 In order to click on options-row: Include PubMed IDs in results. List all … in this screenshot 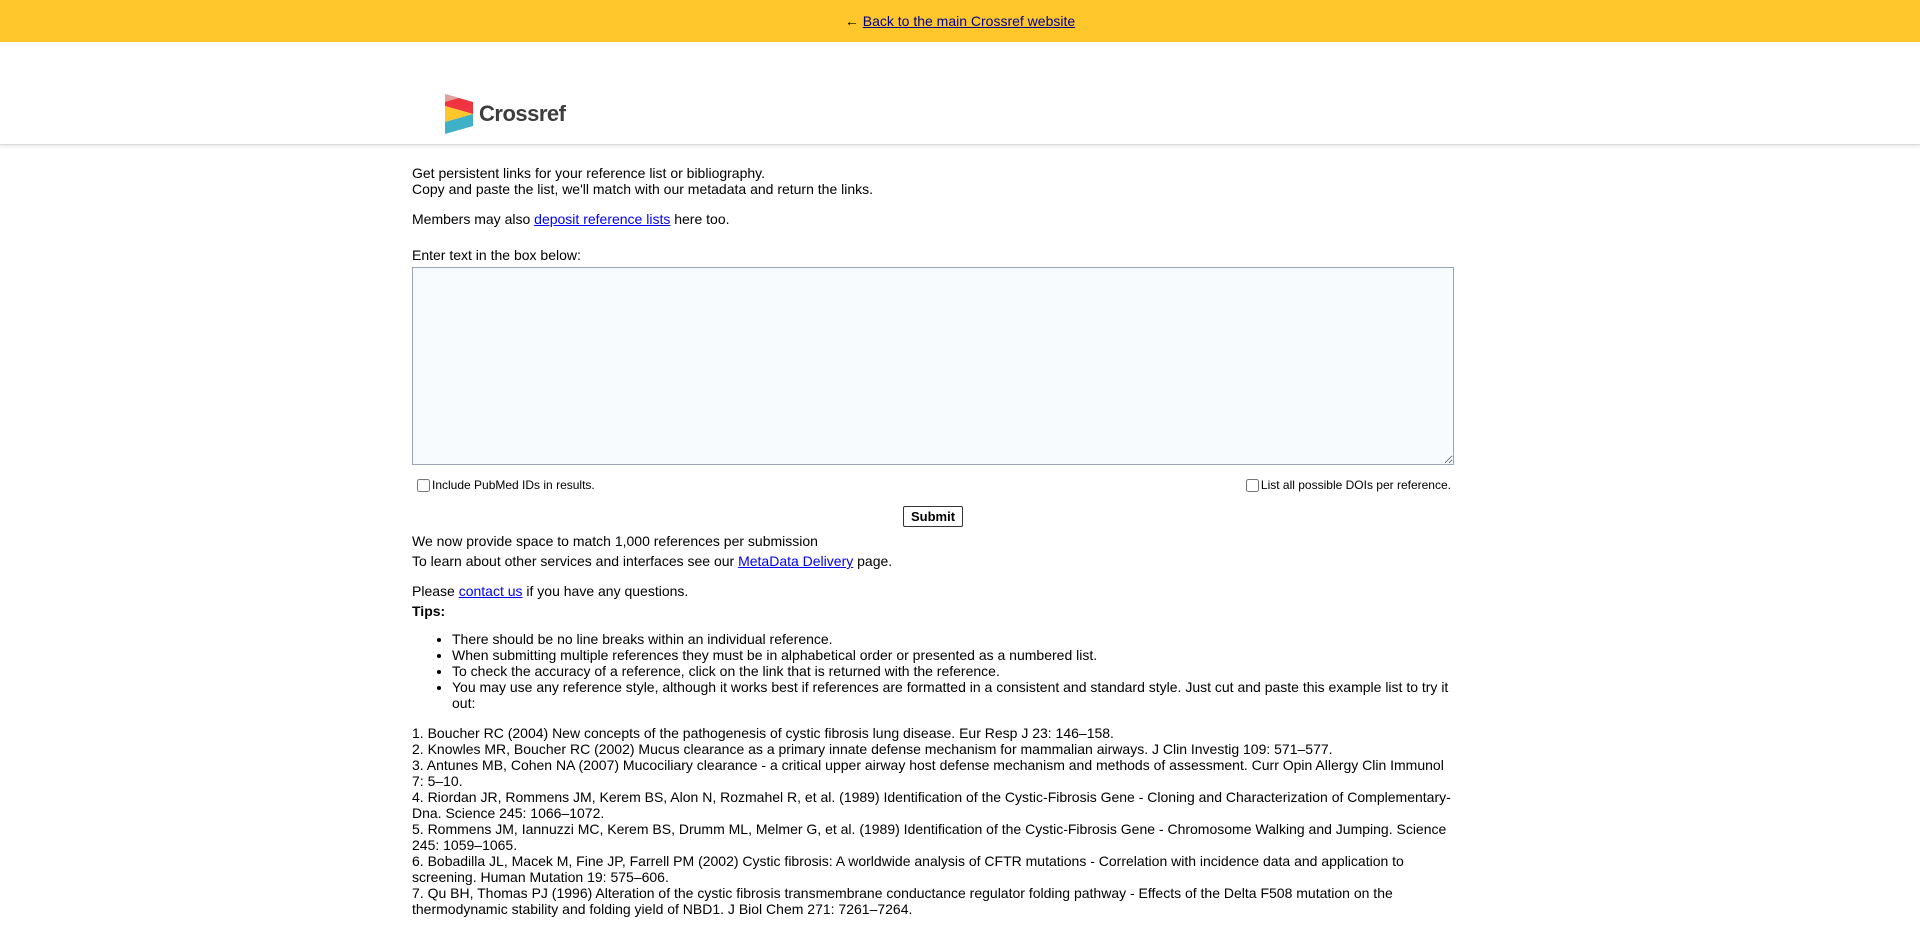, I will do `click(933, 485)`.